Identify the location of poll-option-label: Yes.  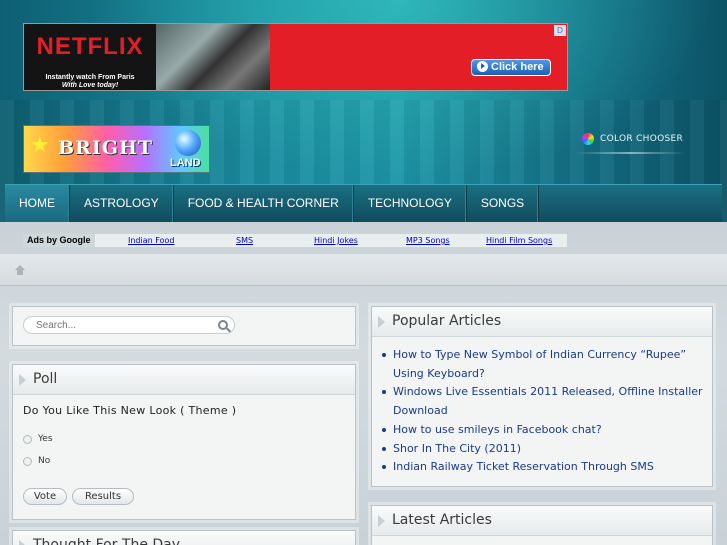
(45, 439).